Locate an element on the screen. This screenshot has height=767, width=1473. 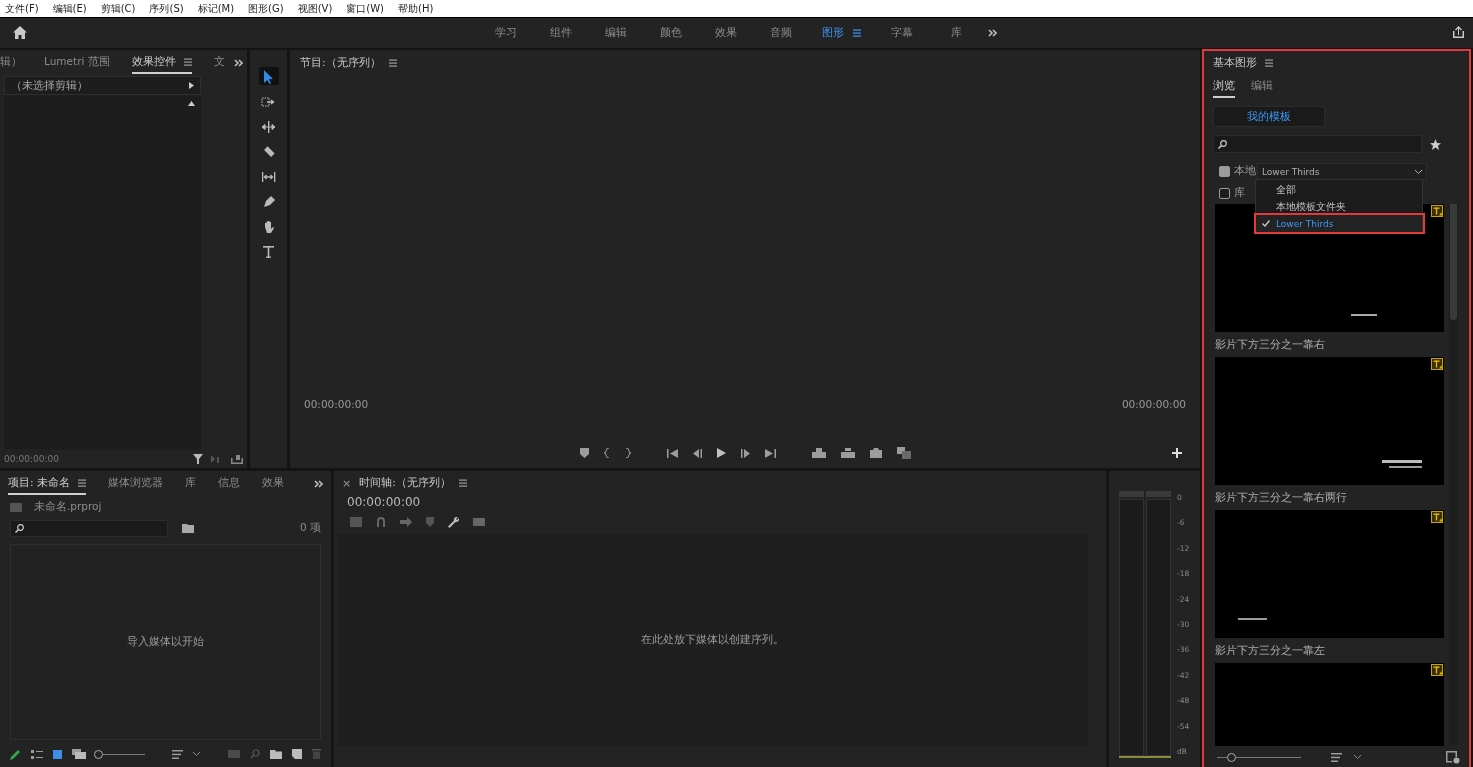
checkbox-label: 本地 is located at coordinates (1245, 171).